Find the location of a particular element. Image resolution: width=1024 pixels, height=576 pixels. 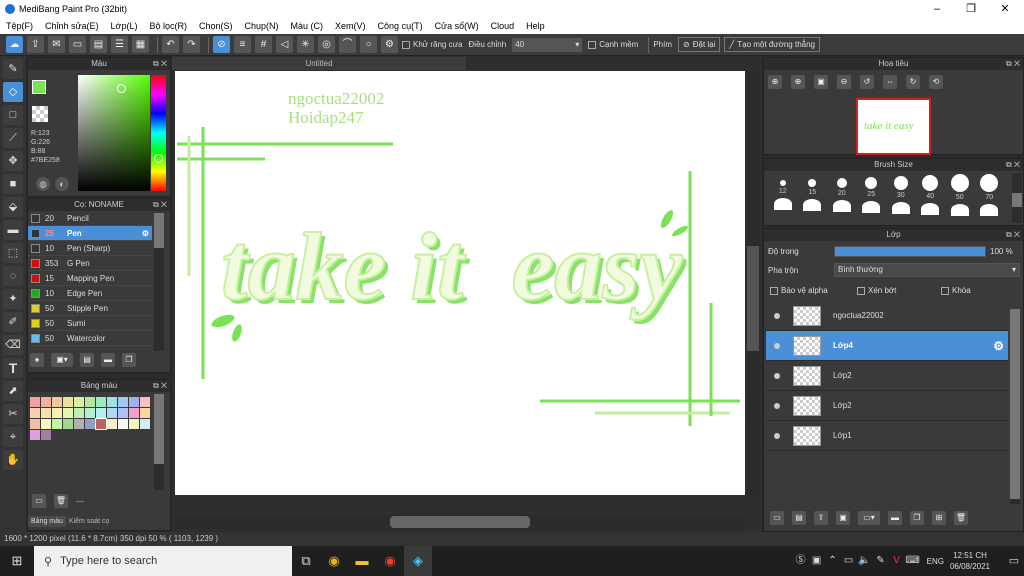

brush-item: 50 Watercolor is located at coordinates (90, 338).